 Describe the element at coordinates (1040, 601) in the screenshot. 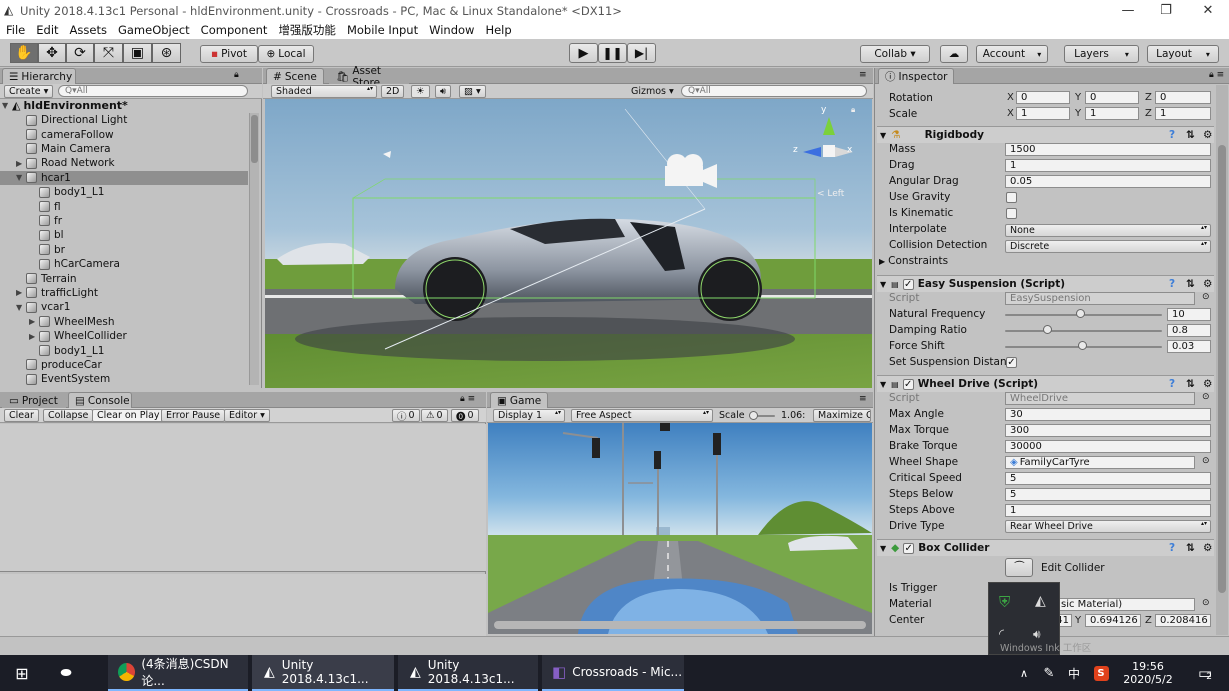

I see `unity-tray-icon: ◭` at that location.